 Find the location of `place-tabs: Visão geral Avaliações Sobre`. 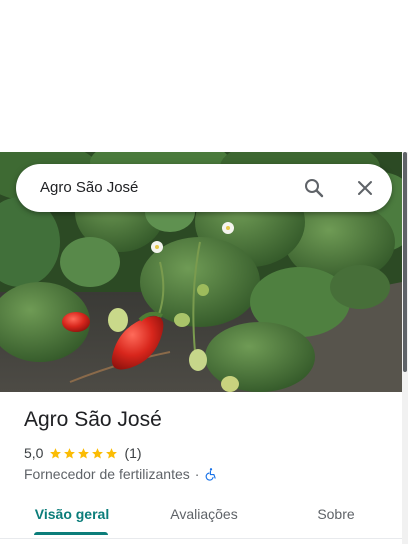

place-tabs: Visão geral Avaliações Sobre is located at coordinates (201, 514).